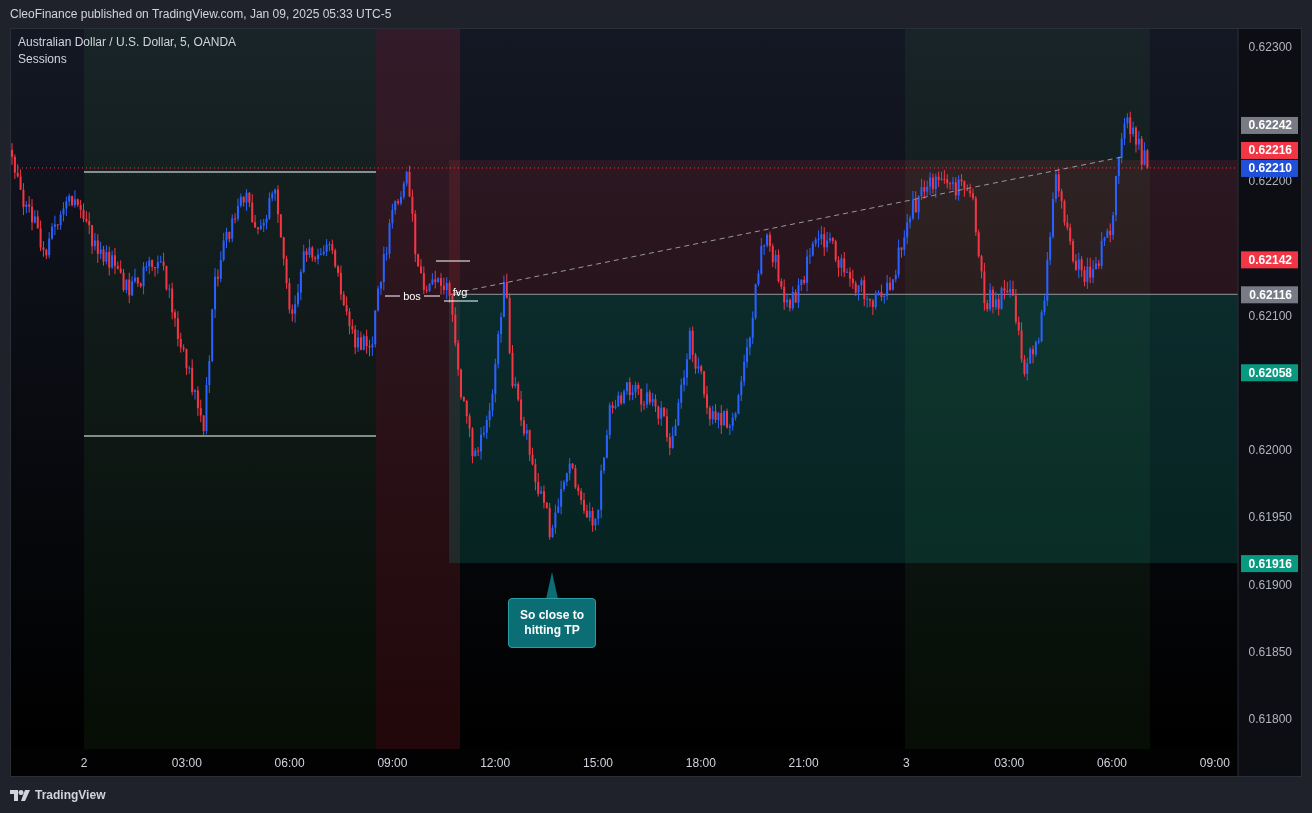  I want to click on indicator-name: Sessions, so click(42, 59).